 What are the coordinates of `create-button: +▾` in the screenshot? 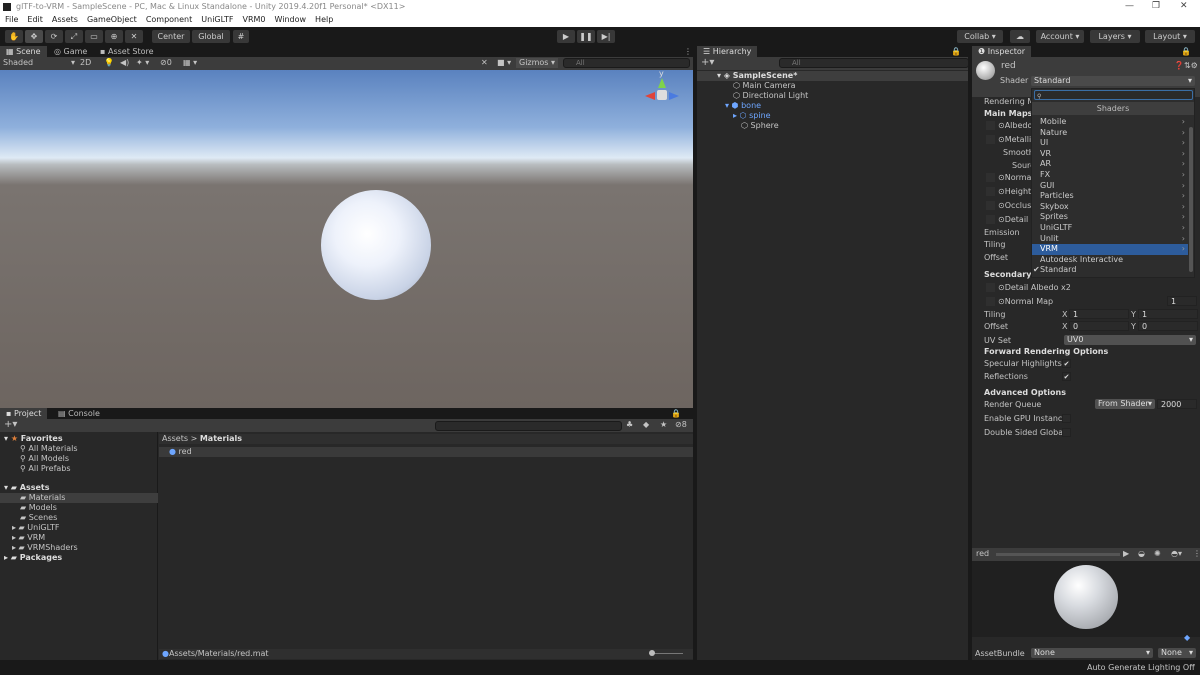 It's located at (10, 425).